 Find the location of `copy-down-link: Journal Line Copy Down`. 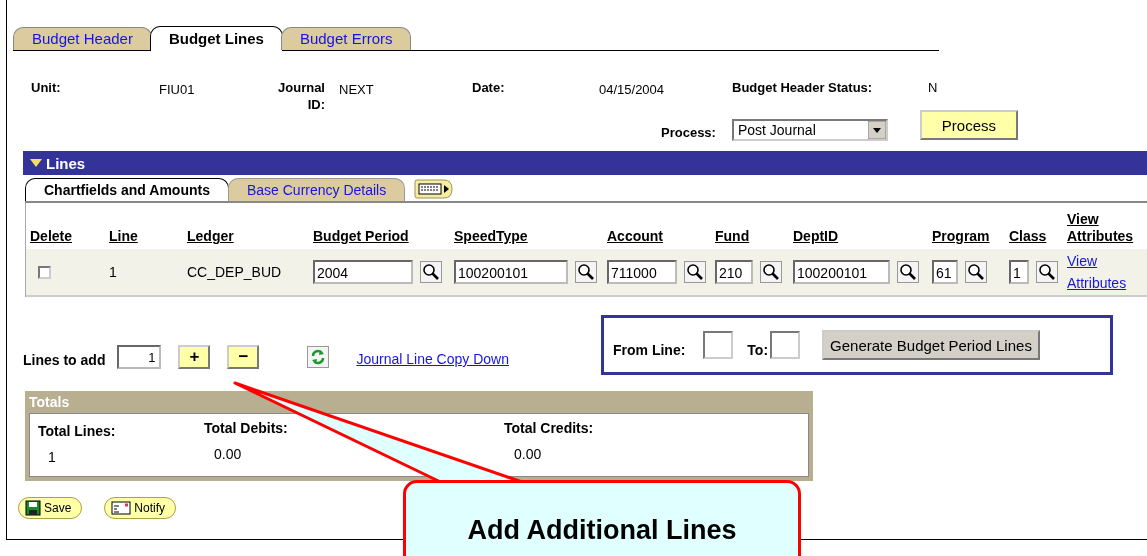

copy-down-link: Journal Line Copy Down is located at coordinates (432, 359).